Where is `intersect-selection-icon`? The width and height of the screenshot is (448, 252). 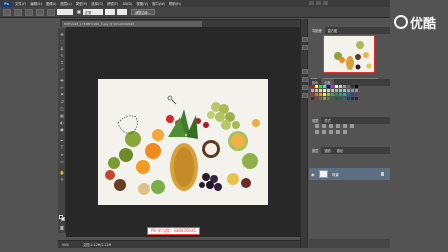
intersect-selection-icon is located at coordinates (51, 12).